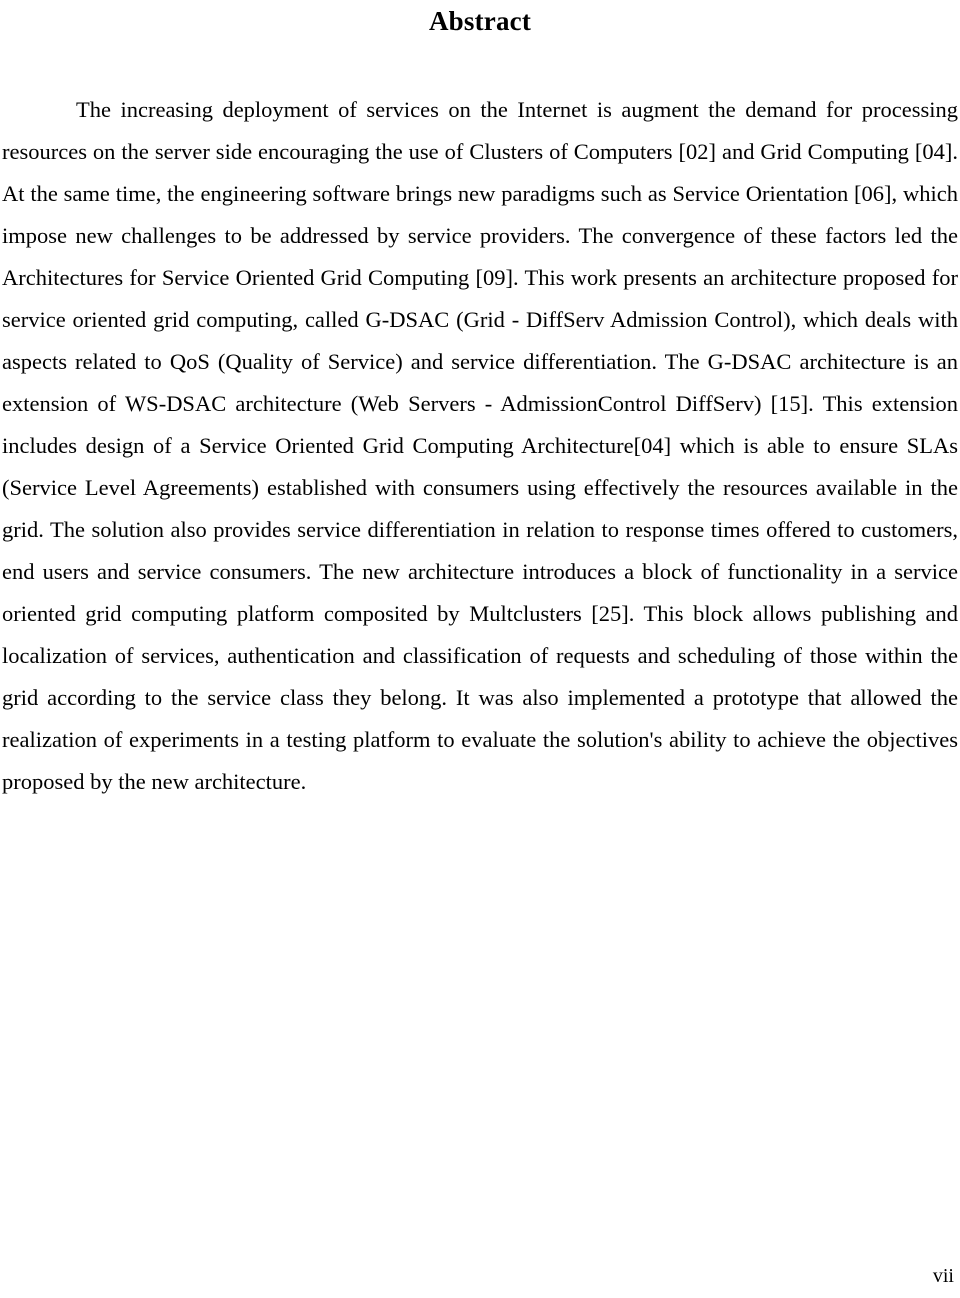 This screenshot has width=960, height=1298. Describe the element at coordinates (943, 1276) in the screenshot. I see `page-number: vii` at that location.